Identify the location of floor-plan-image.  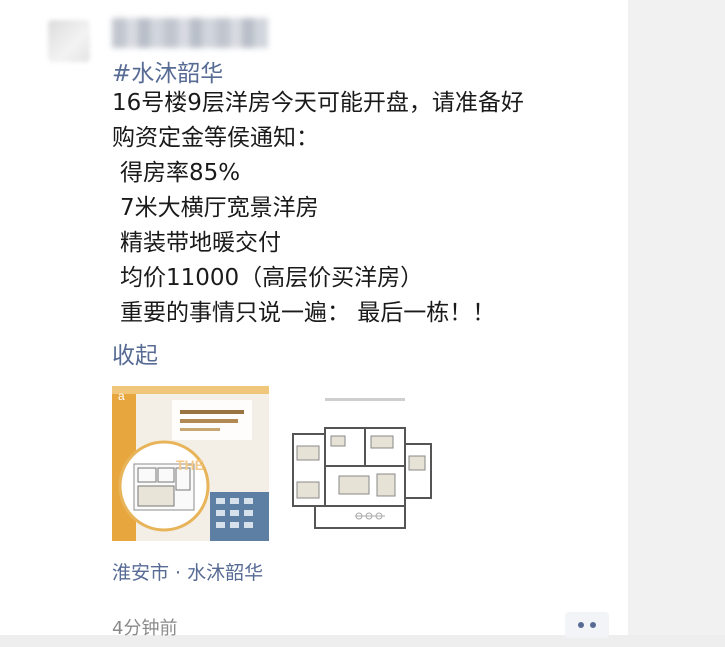
(363, 463).